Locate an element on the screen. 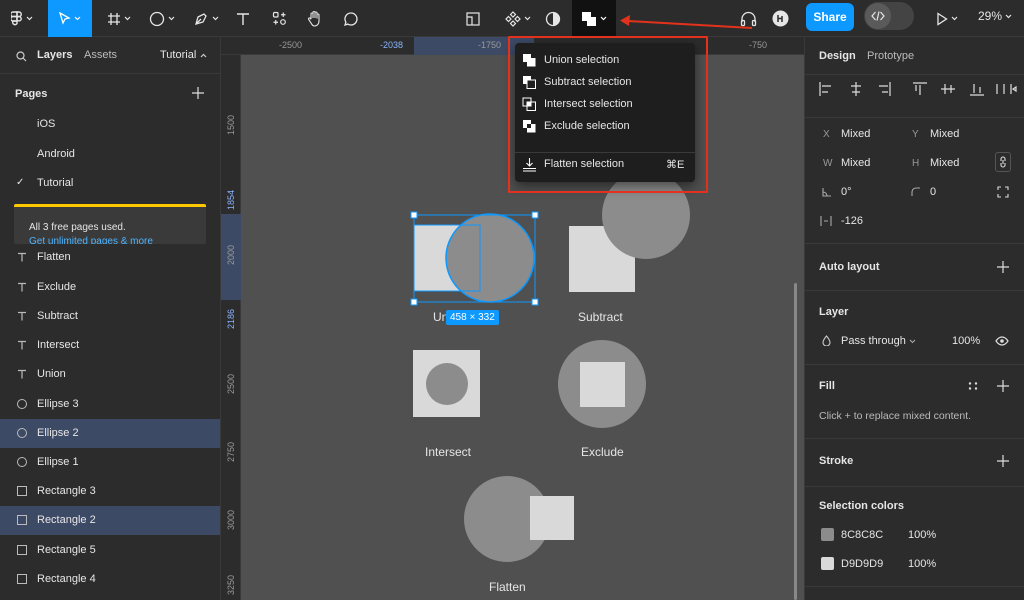 This screenshot has width=1024, height=600. resources-button is located at coordinates (279, 18).